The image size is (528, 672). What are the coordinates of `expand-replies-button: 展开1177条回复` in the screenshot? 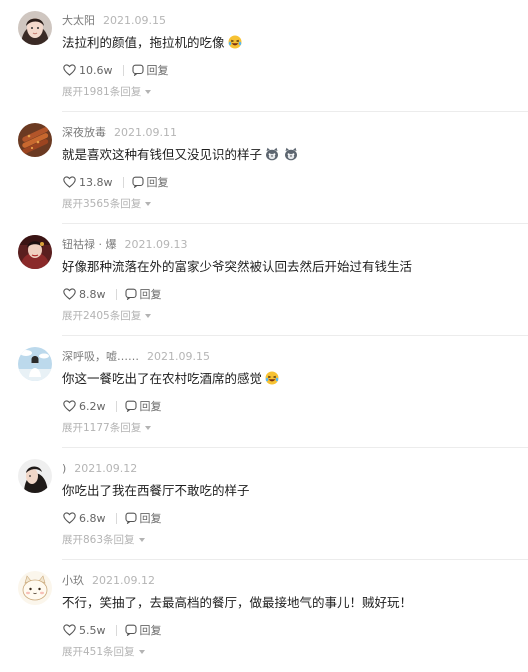 It's located at (107, 427).